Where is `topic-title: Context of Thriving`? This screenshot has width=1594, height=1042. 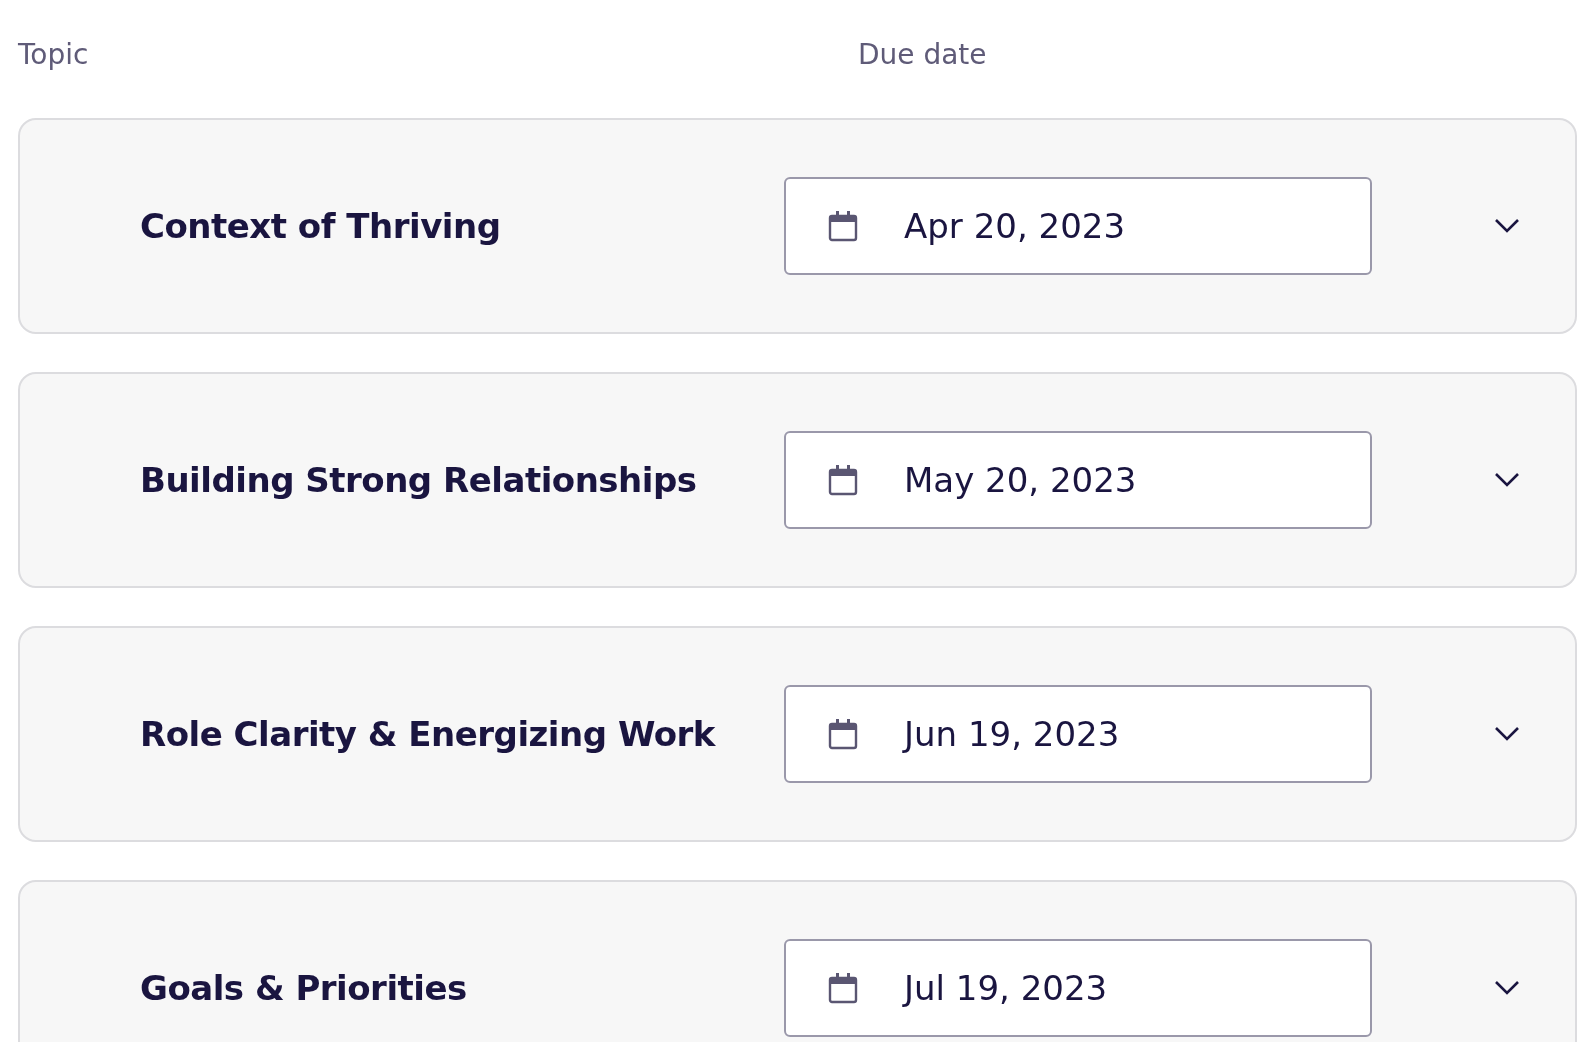 topic-title: Context of Thriving is located at coordinates (321, 226).